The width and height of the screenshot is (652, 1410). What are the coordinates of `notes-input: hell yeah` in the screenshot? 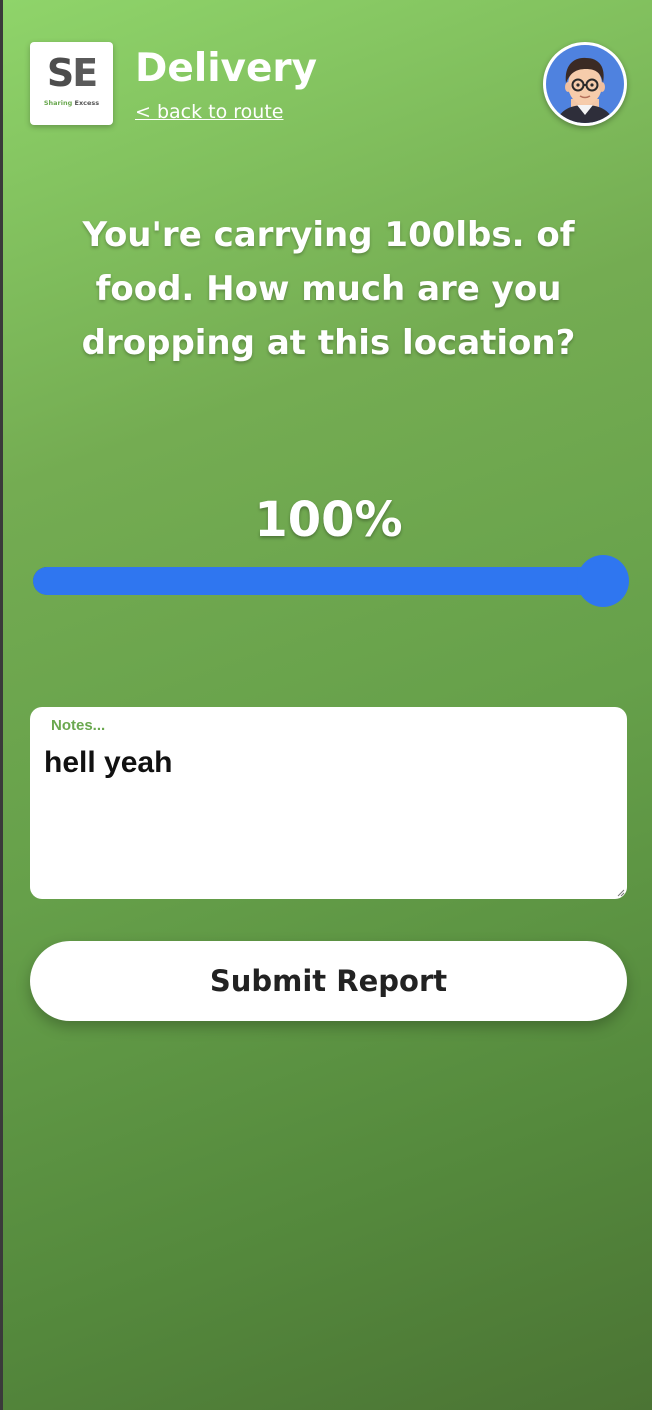 It's located at (329, 815).